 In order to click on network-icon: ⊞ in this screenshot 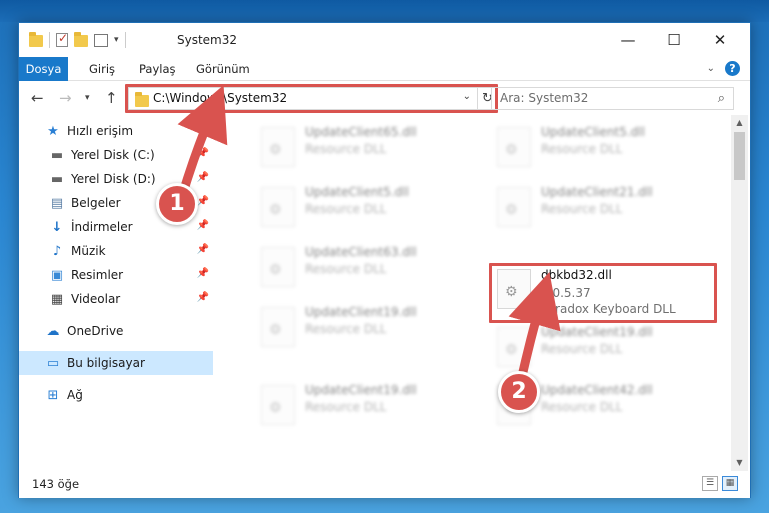, I will do `click(53, 395)`.